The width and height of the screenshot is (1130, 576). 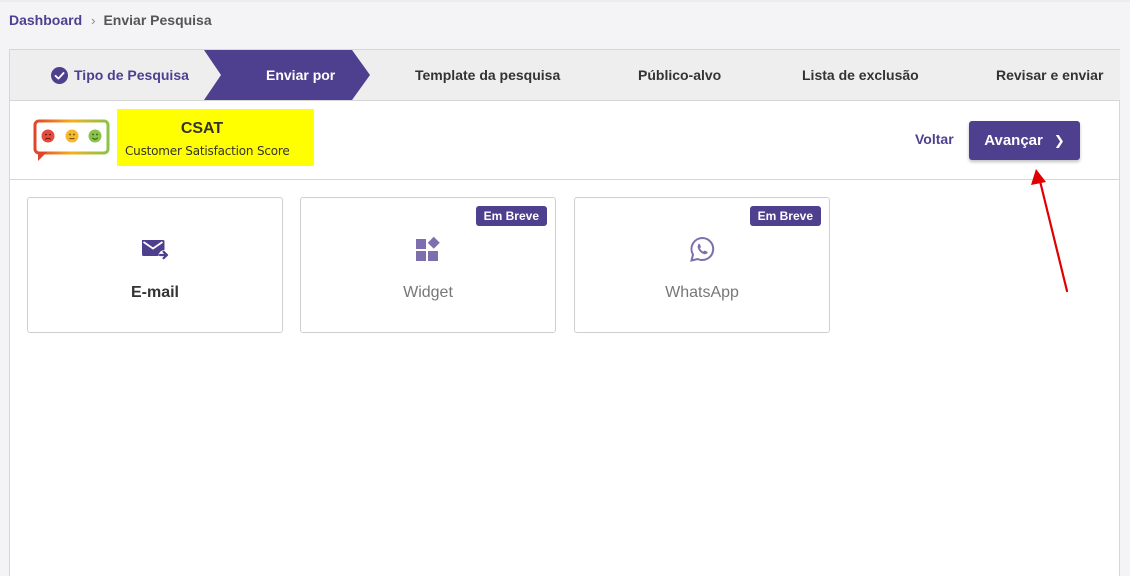 What do you see at coordinates (1059, 140) in the screenshot?
I see `chevron-right-icon: ❯` at bounding box center [1059, 140].